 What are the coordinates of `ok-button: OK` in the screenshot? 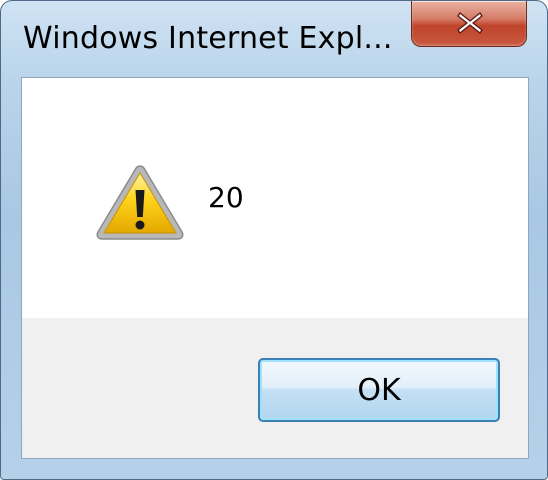 It's located at (379, 390).